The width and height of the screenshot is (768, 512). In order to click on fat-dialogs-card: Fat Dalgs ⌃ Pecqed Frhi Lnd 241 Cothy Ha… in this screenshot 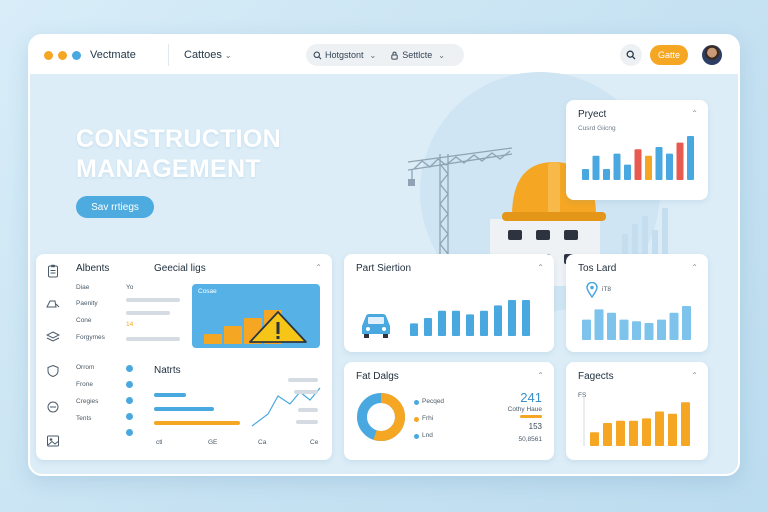, I will do `click(449, 411)`.